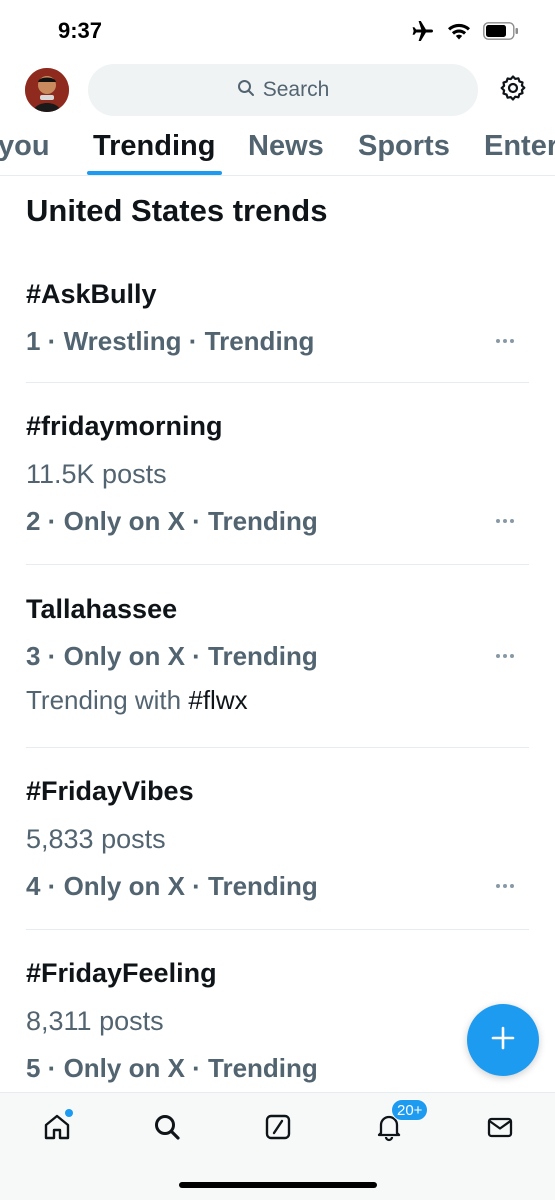 This screenshot has width=555, height=1200. I want to click on grok-icon, so click(278, 1129).